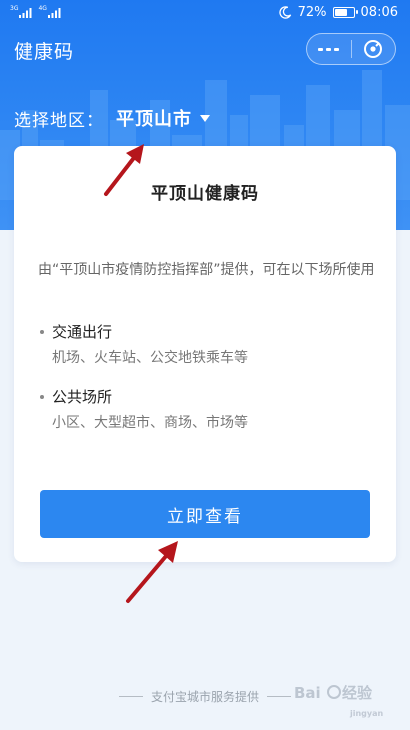 The height and width of the screenshot is (730, 410). Describe the element at coordinates (82, 332) in the screenshot. I see `usage-title-text: 交通出行` at that location.